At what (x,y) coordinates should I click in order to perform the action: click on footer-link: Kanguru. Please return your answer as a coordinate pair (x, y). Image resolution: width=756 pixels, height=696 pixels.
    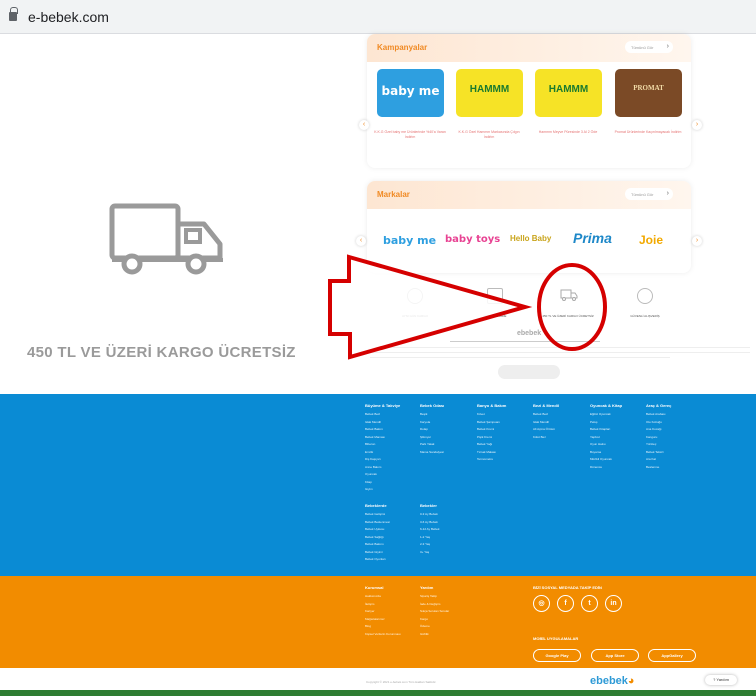
    Looking at the image, I should click on (651, 437).